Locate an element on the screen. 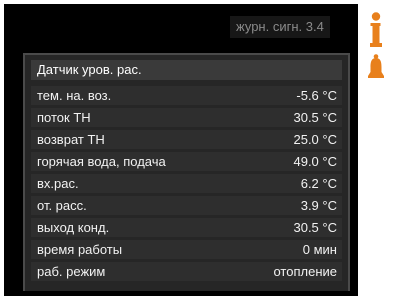 Image resolution: width=396 pixels, height=300 pixels. row-label: время работы is located at coordinates (80, 249).